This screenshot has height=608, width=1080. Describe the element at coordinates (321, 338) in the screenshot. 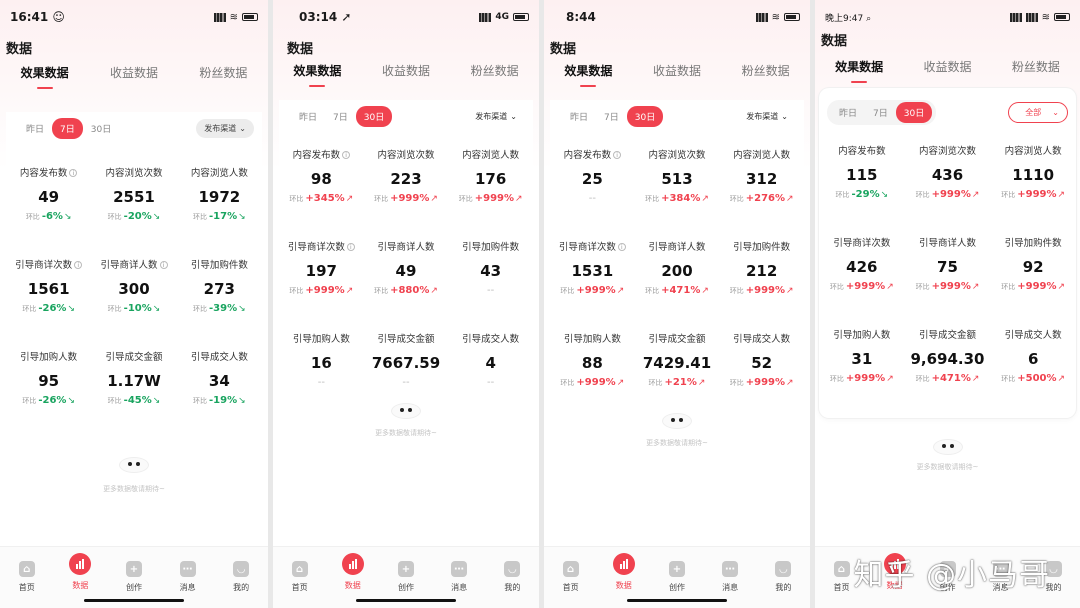

I see `metric-label: 引导加购人数` at that location.